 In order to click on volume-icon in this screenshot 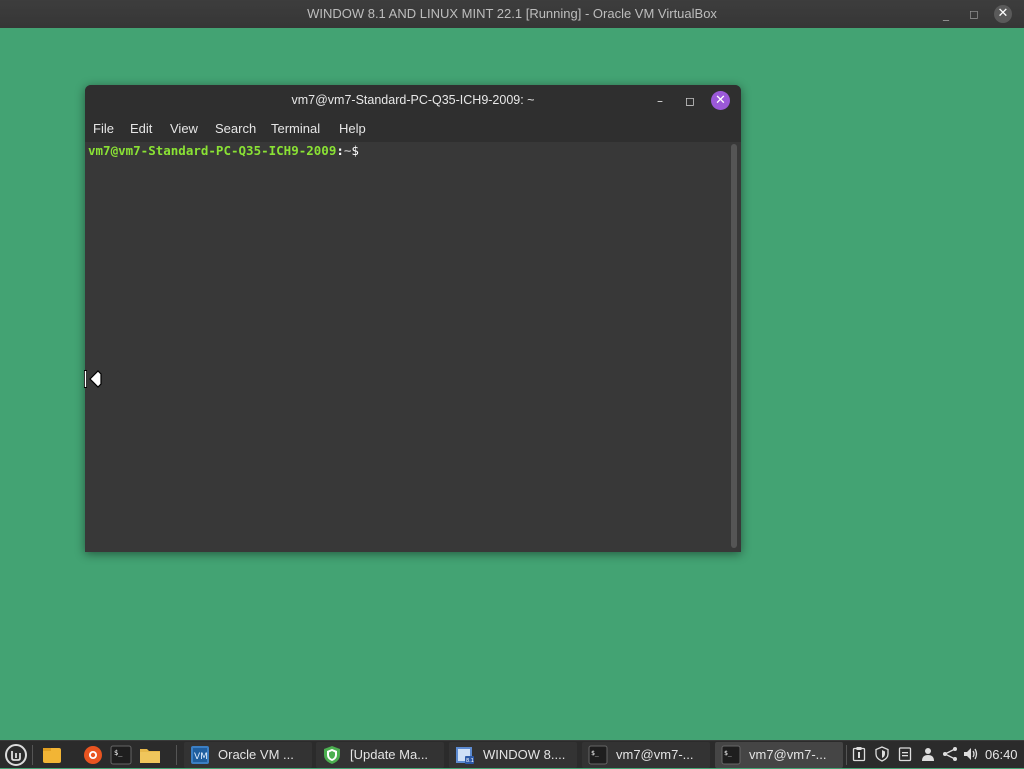, I will do `click(971, 754)`.